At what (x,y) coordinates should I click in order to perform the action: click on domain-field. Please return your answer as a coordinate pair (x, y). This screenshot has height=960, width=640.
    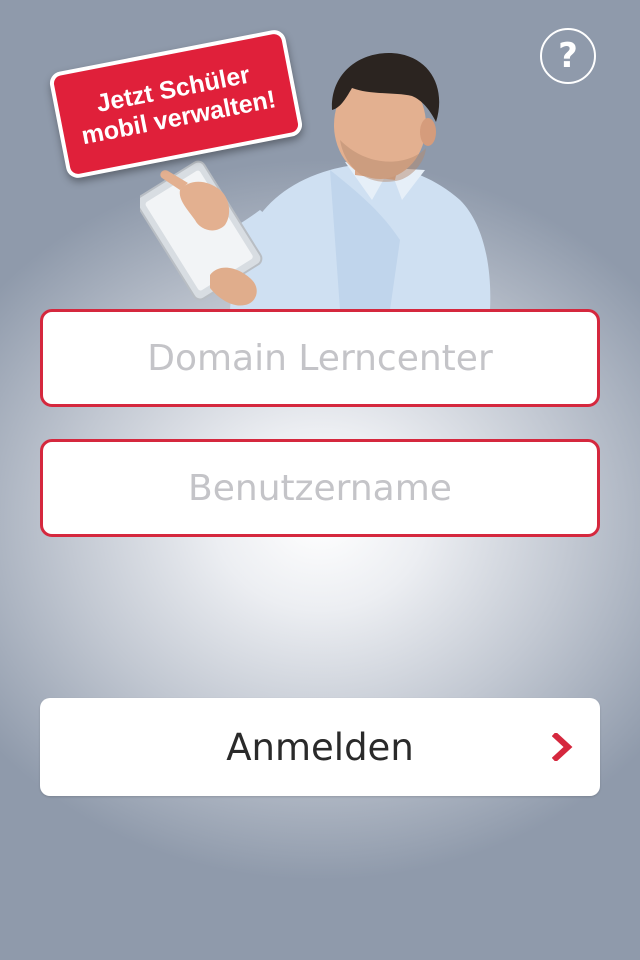
    Looking at the image, I should click on (320, 358).